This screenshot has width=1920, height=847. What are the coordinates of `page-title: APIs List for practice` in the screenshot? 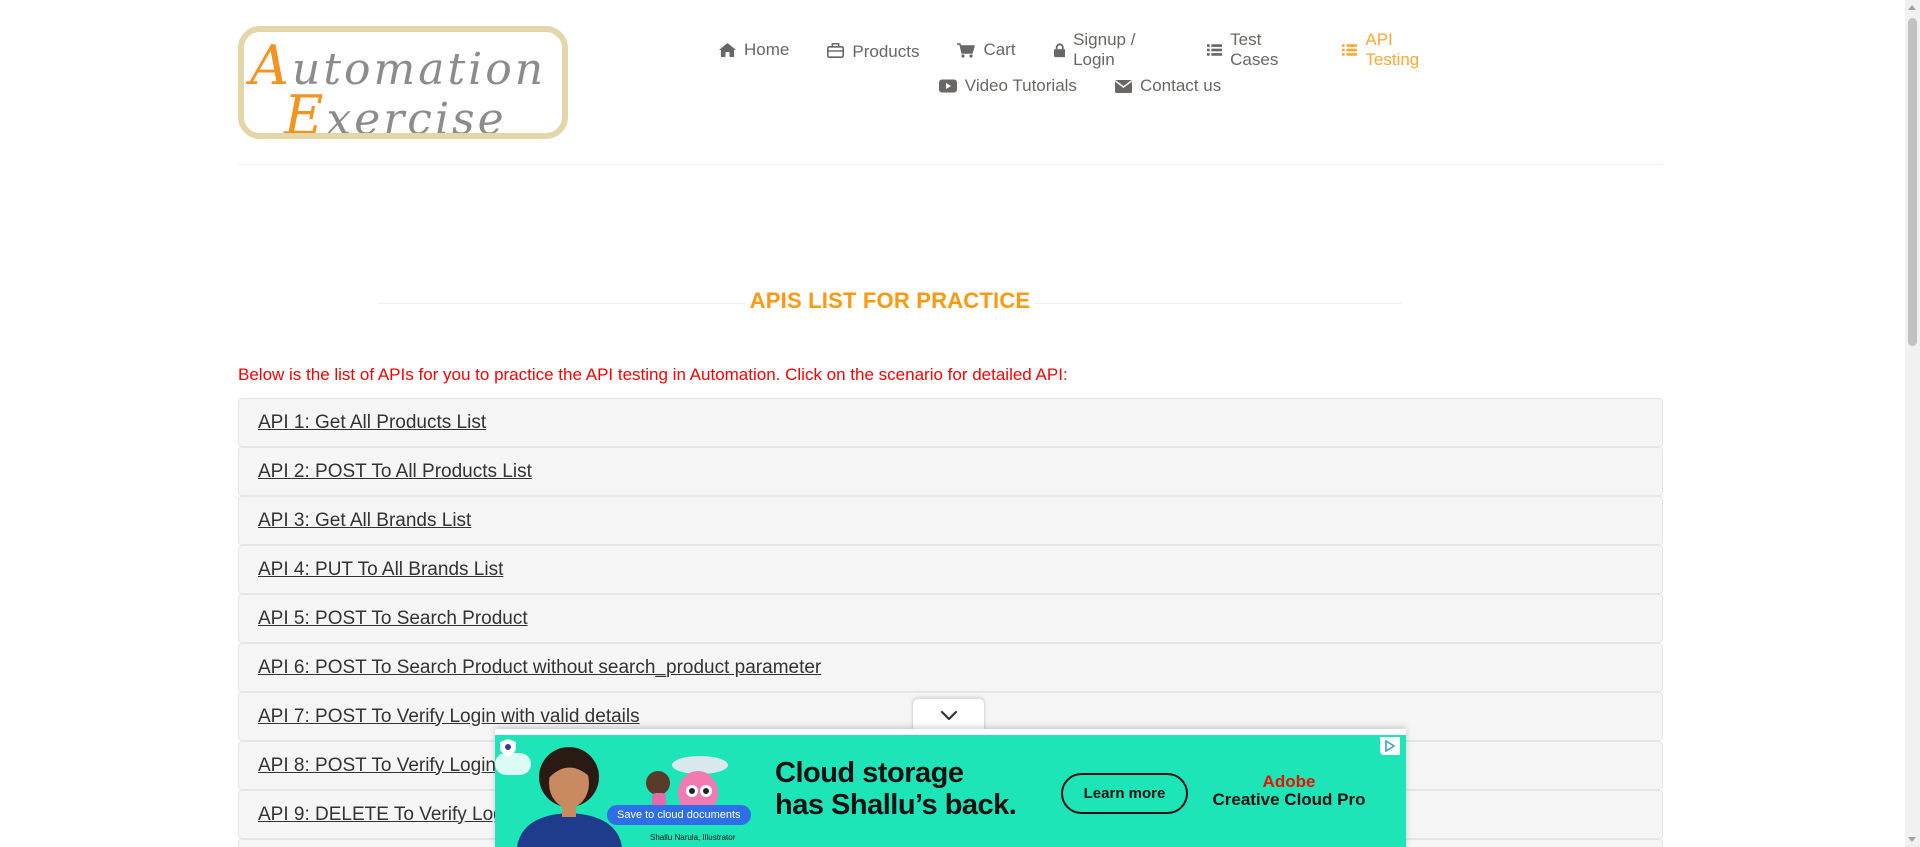 It's located at (890, 300).